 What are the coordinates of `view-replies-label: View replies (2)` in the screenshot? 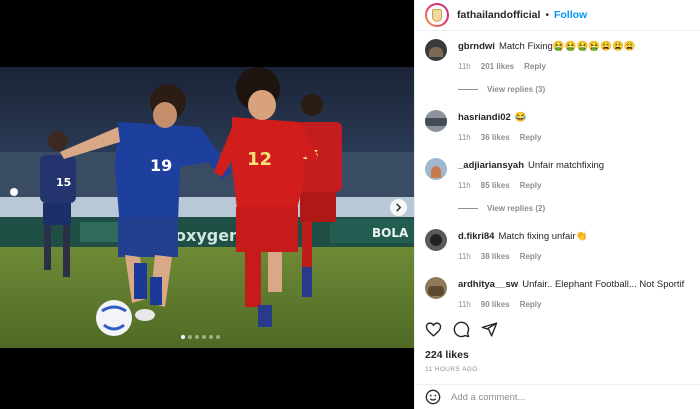 It's located at (516, 208).